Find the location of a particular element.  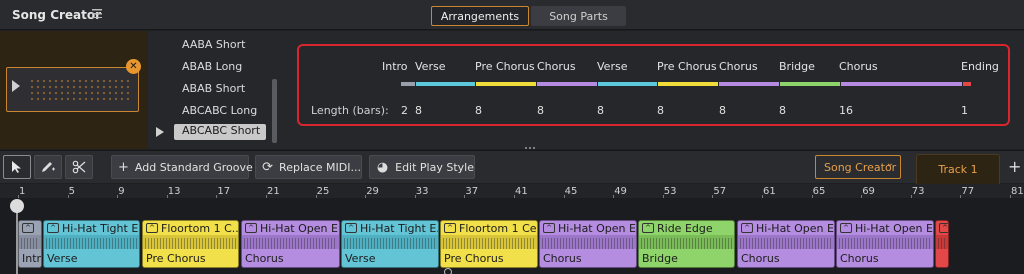

playhead-handle is located at coordinates (17, 206).